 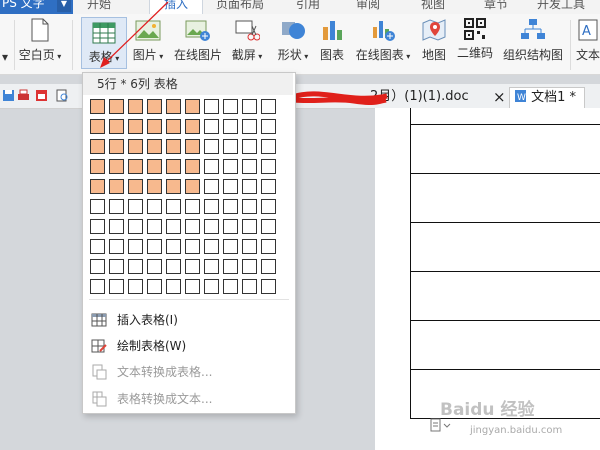 I want to click on app-menu-button: PS 文字 ▼, so click(x=36, y=7).